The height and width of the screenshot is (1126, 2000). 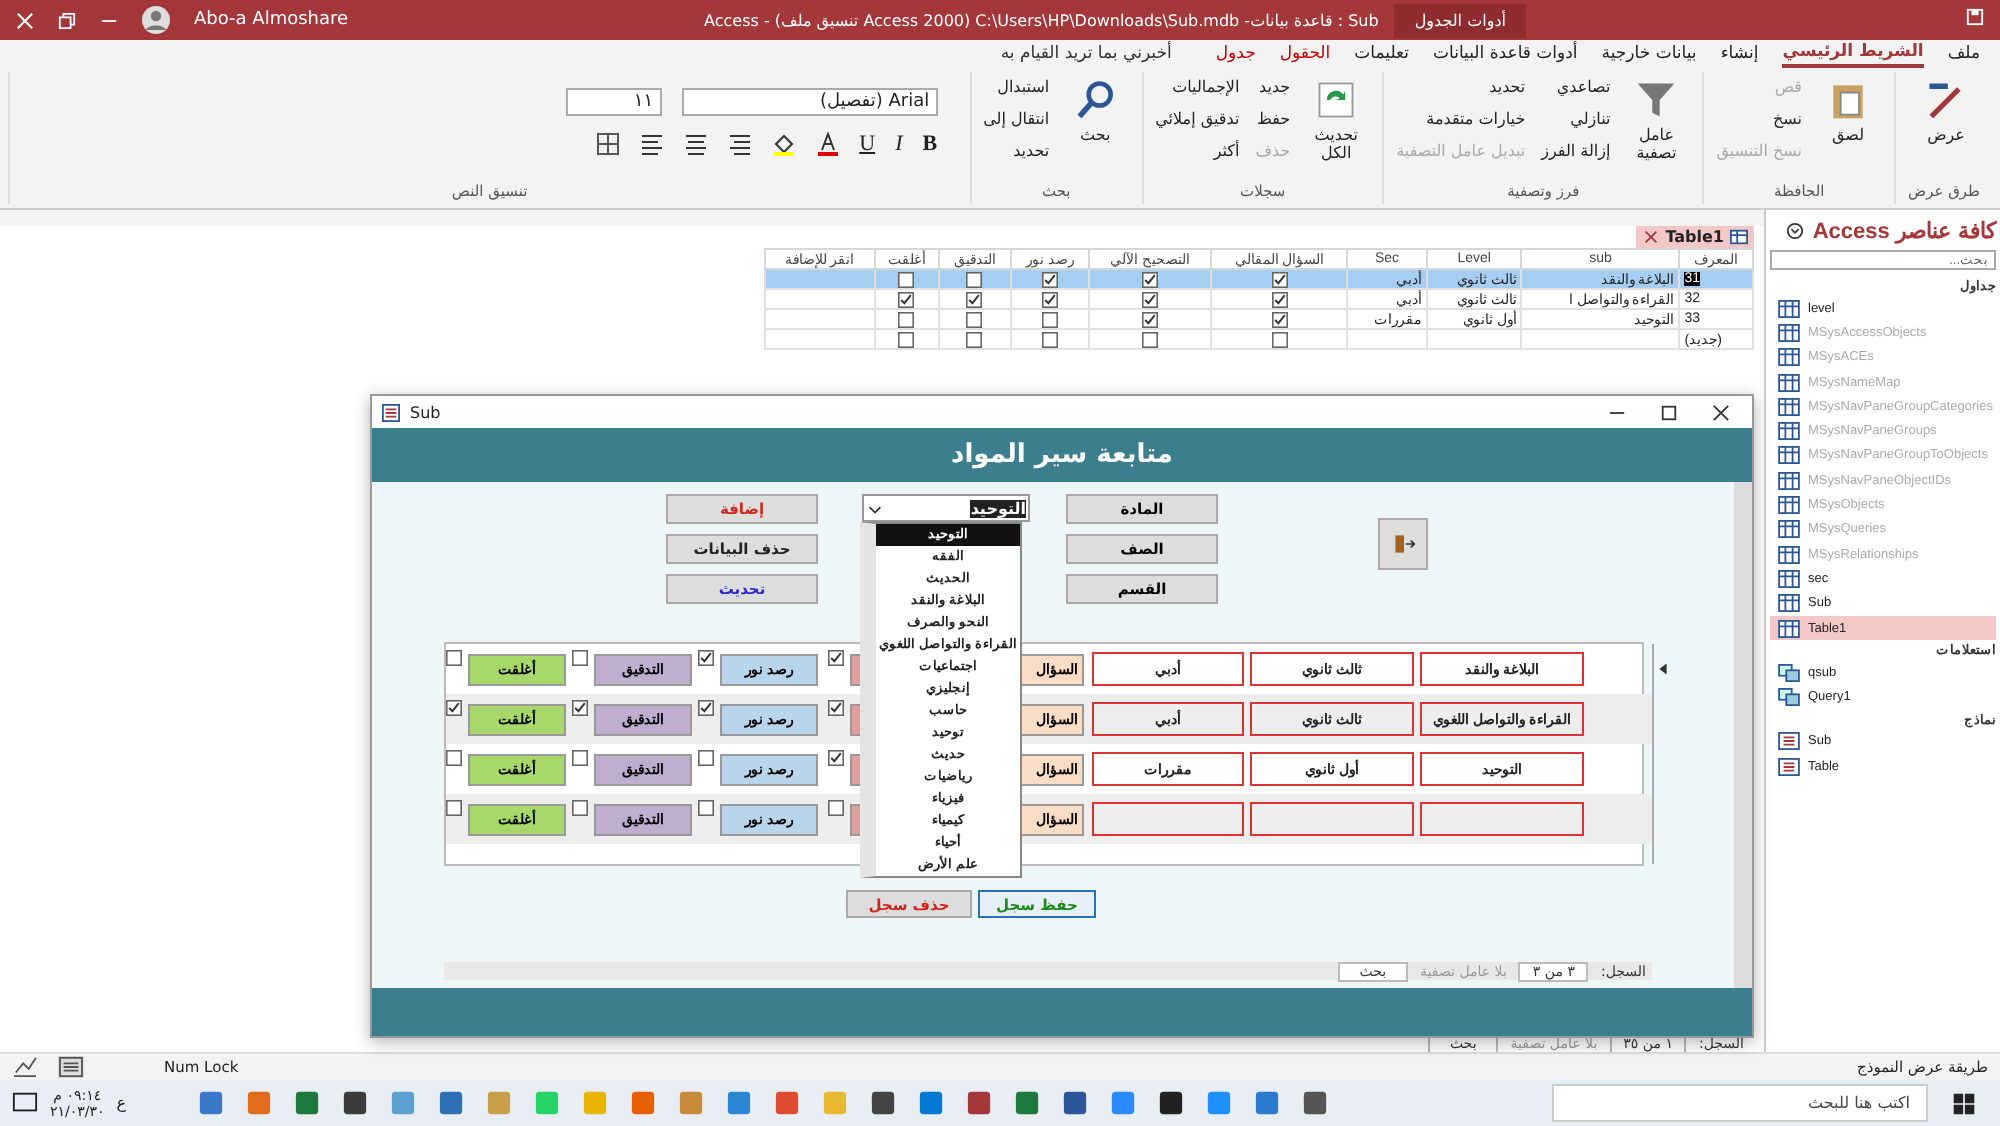 I want to click on gridlines-icon, so click(x=607, y=144).